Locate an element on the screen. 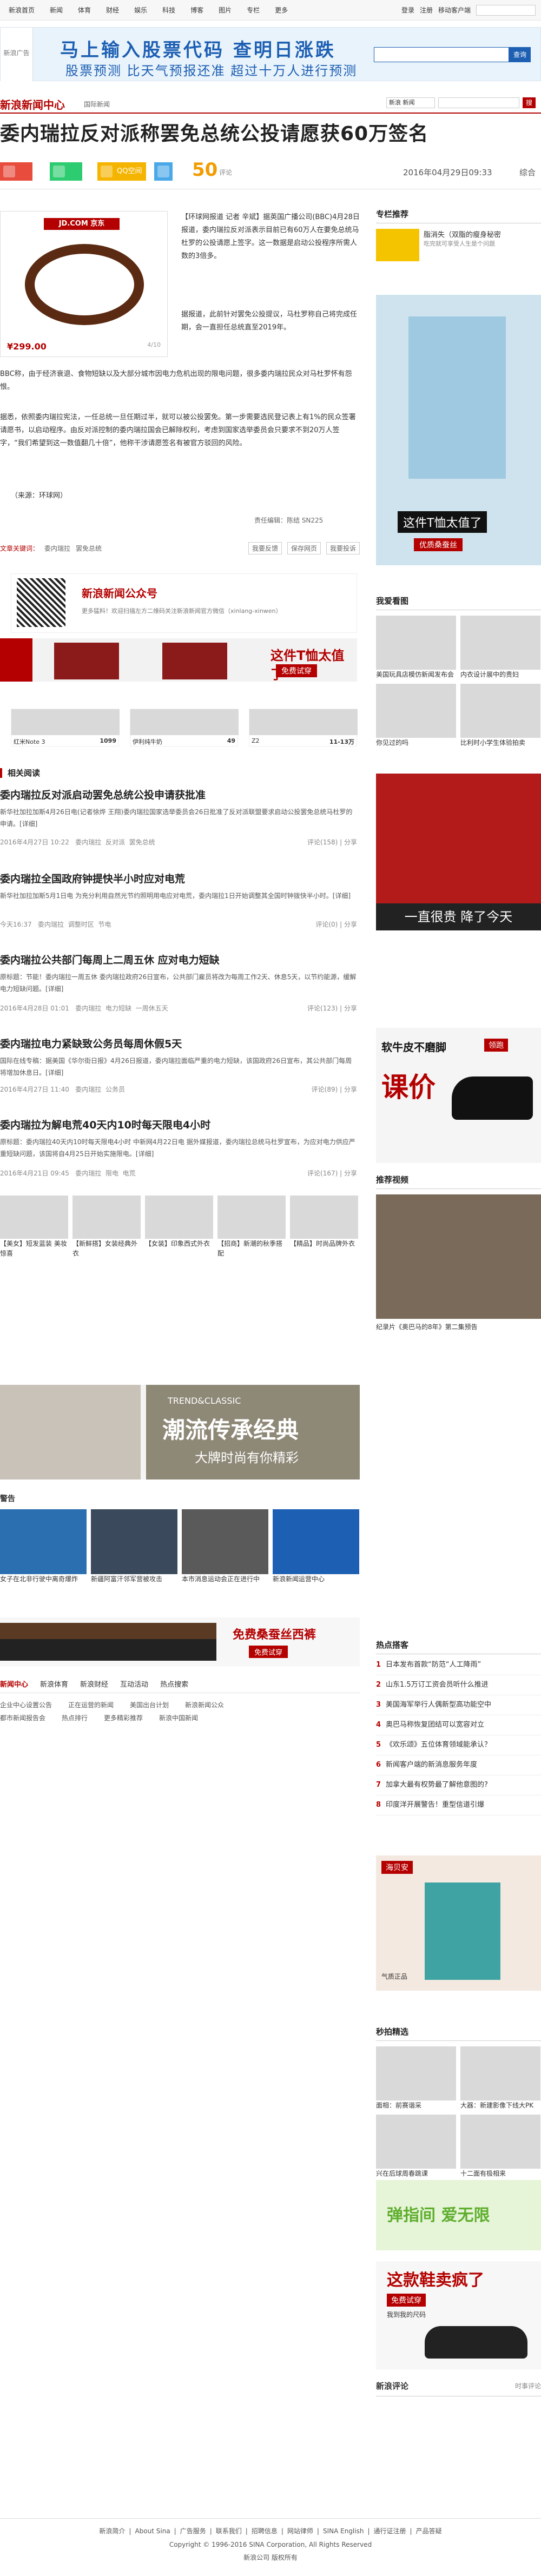  tab-link: 新浪中国新闻 is located at coordinates (178, 1718).